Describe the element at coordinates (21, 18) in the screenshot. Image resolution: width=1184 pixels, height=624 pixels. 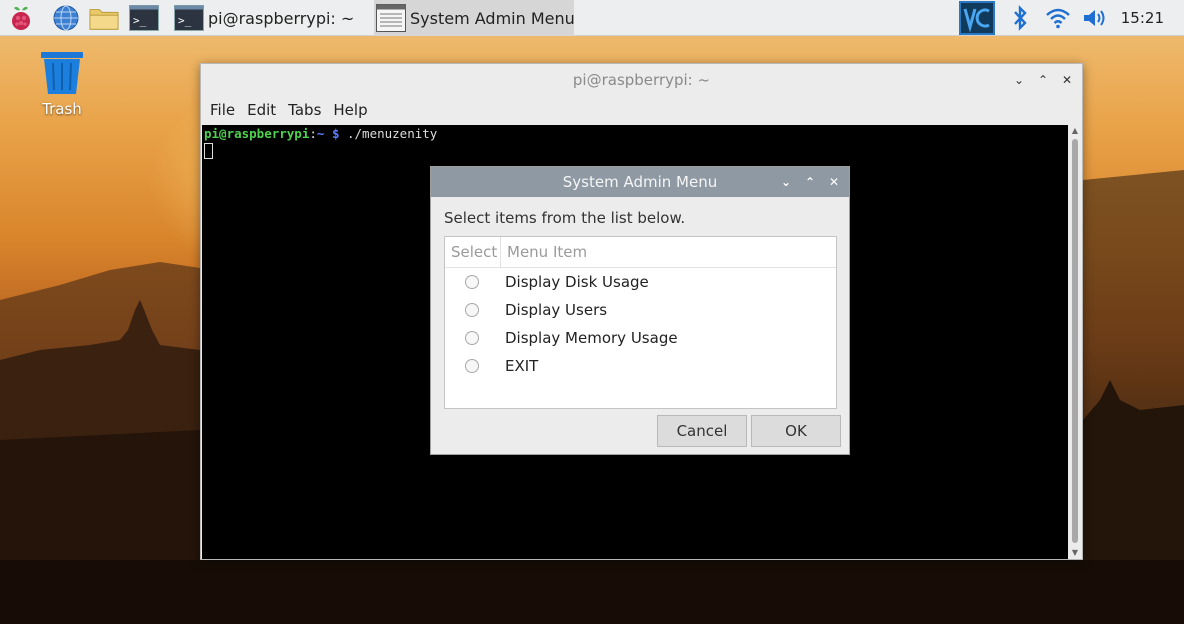
I see `raspberry-menu-icon` at that location.